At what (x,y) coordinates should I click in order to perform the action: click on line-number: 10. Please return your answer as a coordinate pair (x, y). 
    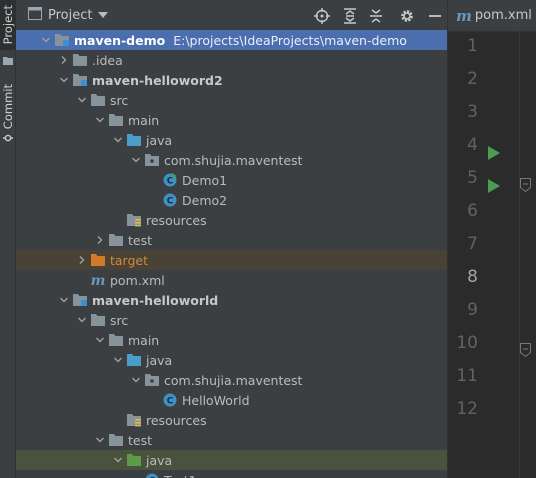
    Looking at the image, I should click on (463, 343).